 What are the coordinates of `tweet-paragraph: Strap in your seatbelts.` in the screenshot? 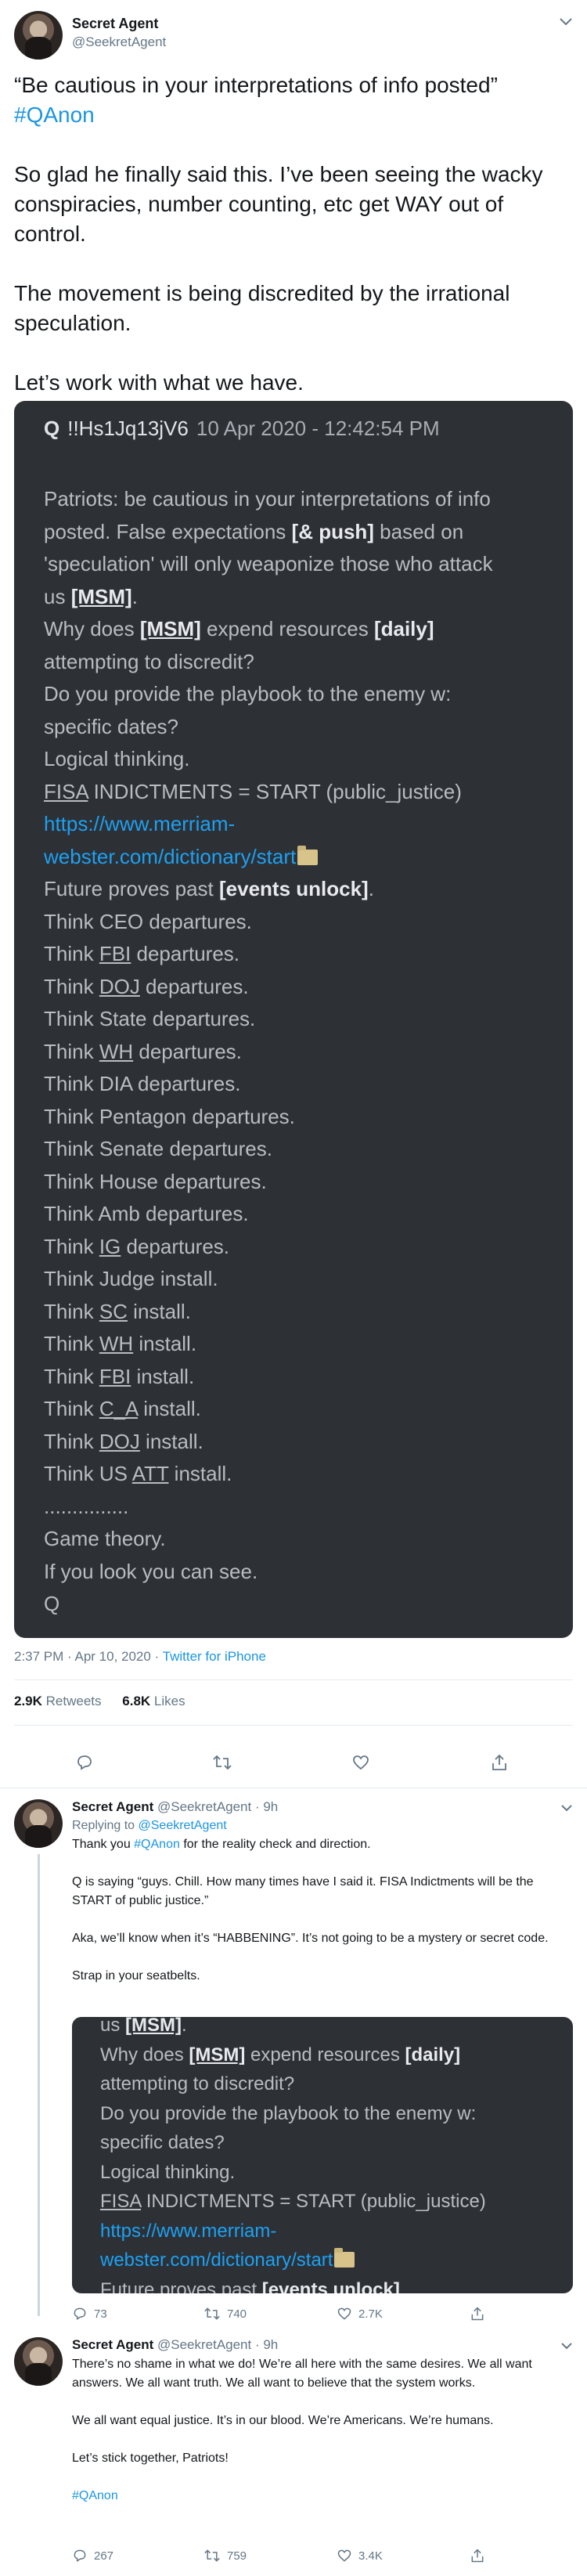 It's located at (136, 1976).